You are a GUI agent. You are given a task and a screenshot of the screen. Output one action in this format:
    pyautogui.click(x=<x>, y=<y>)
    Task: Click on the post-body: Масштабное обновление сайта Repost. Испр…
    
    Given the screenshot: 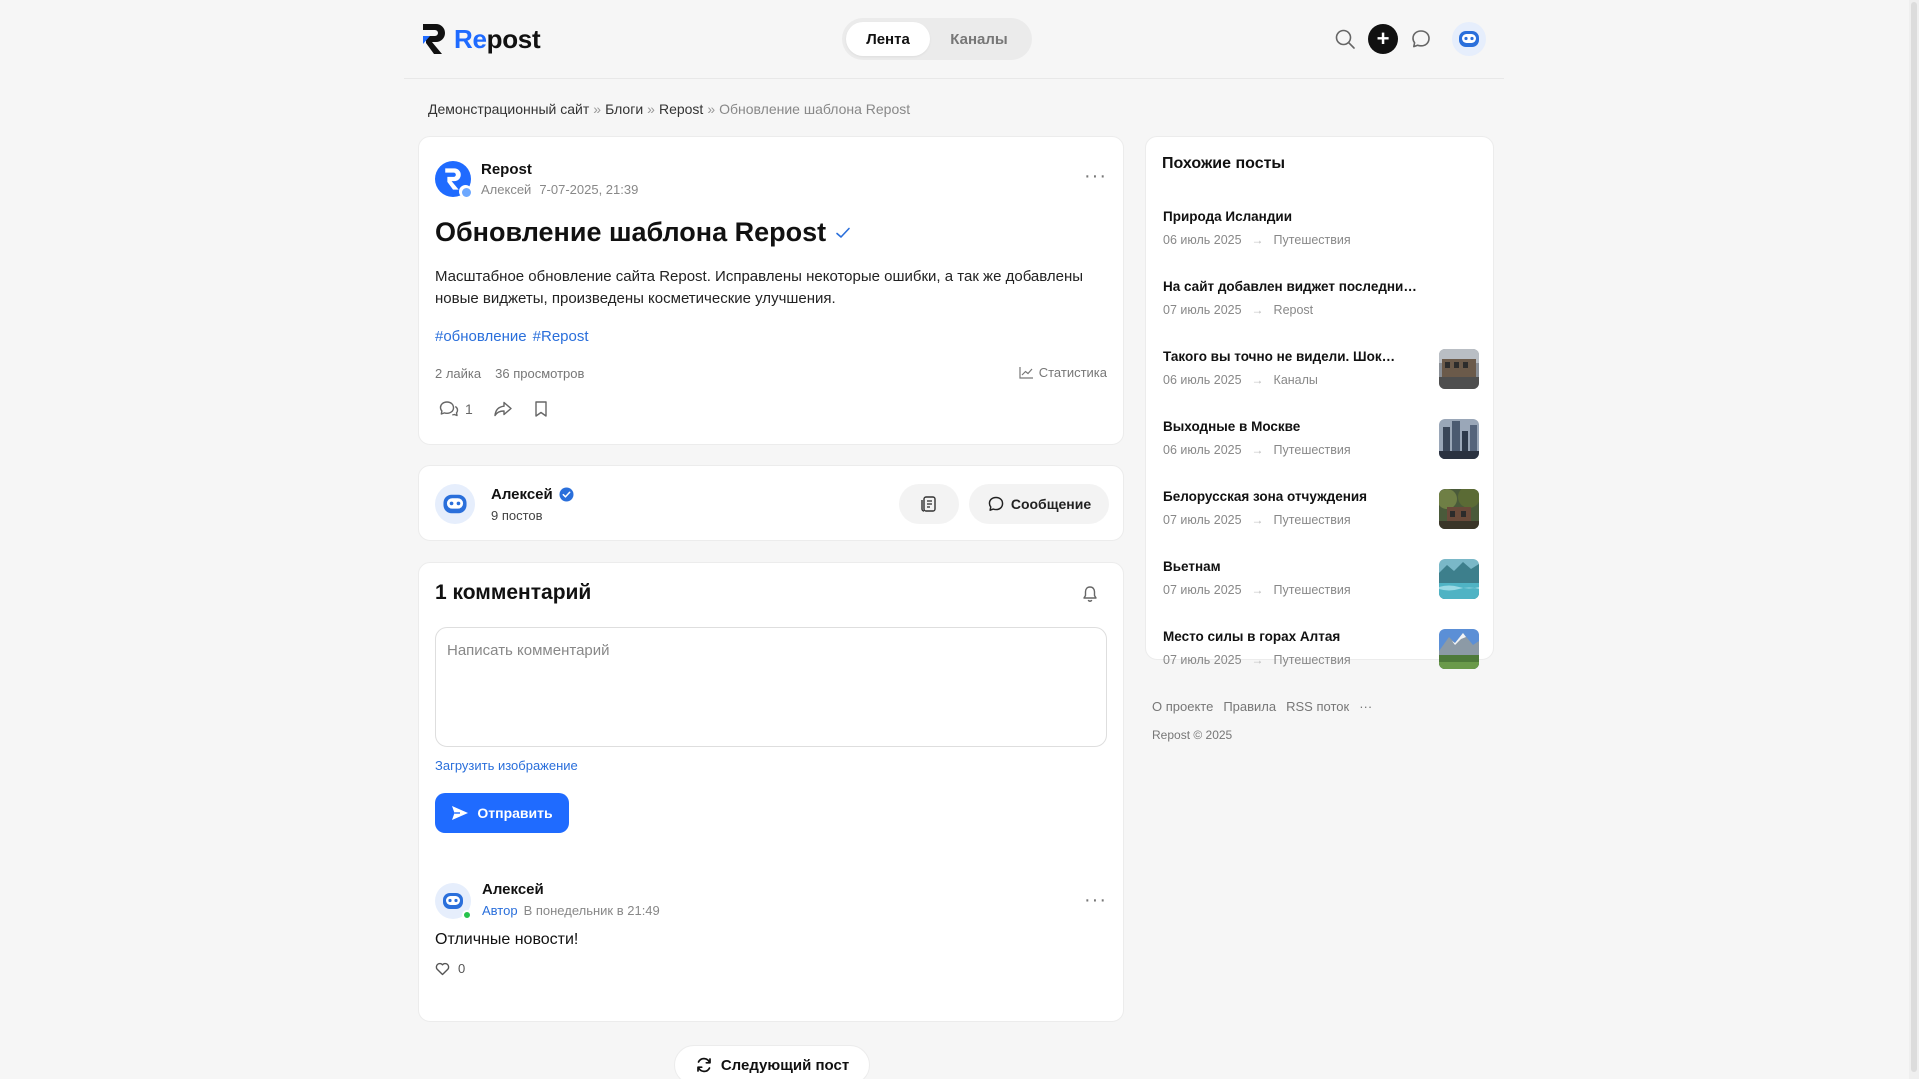 What is the action you would take?
    pyautogui.click(x=759, y=287)
    